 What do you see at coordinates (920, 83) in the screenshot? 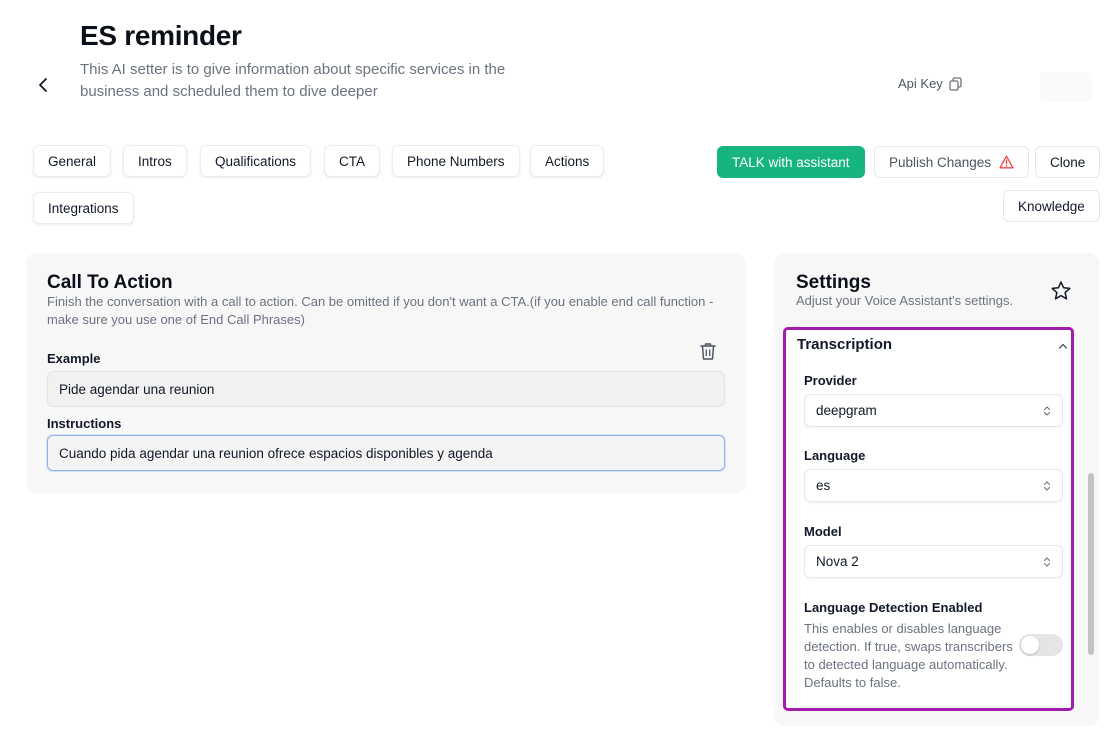
I see `api-key-label: Api Key` at bounding box center [920, 83].